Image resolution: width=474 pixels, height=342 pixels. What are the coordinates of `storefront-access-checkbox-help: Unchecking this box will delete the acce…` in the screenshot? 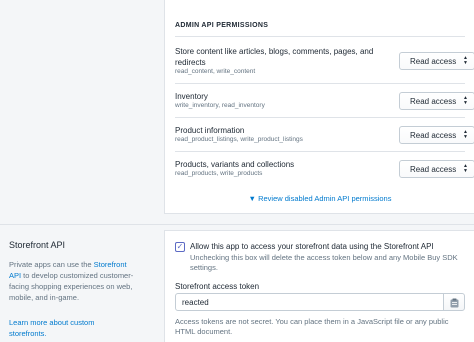 It's located at (324, 262).